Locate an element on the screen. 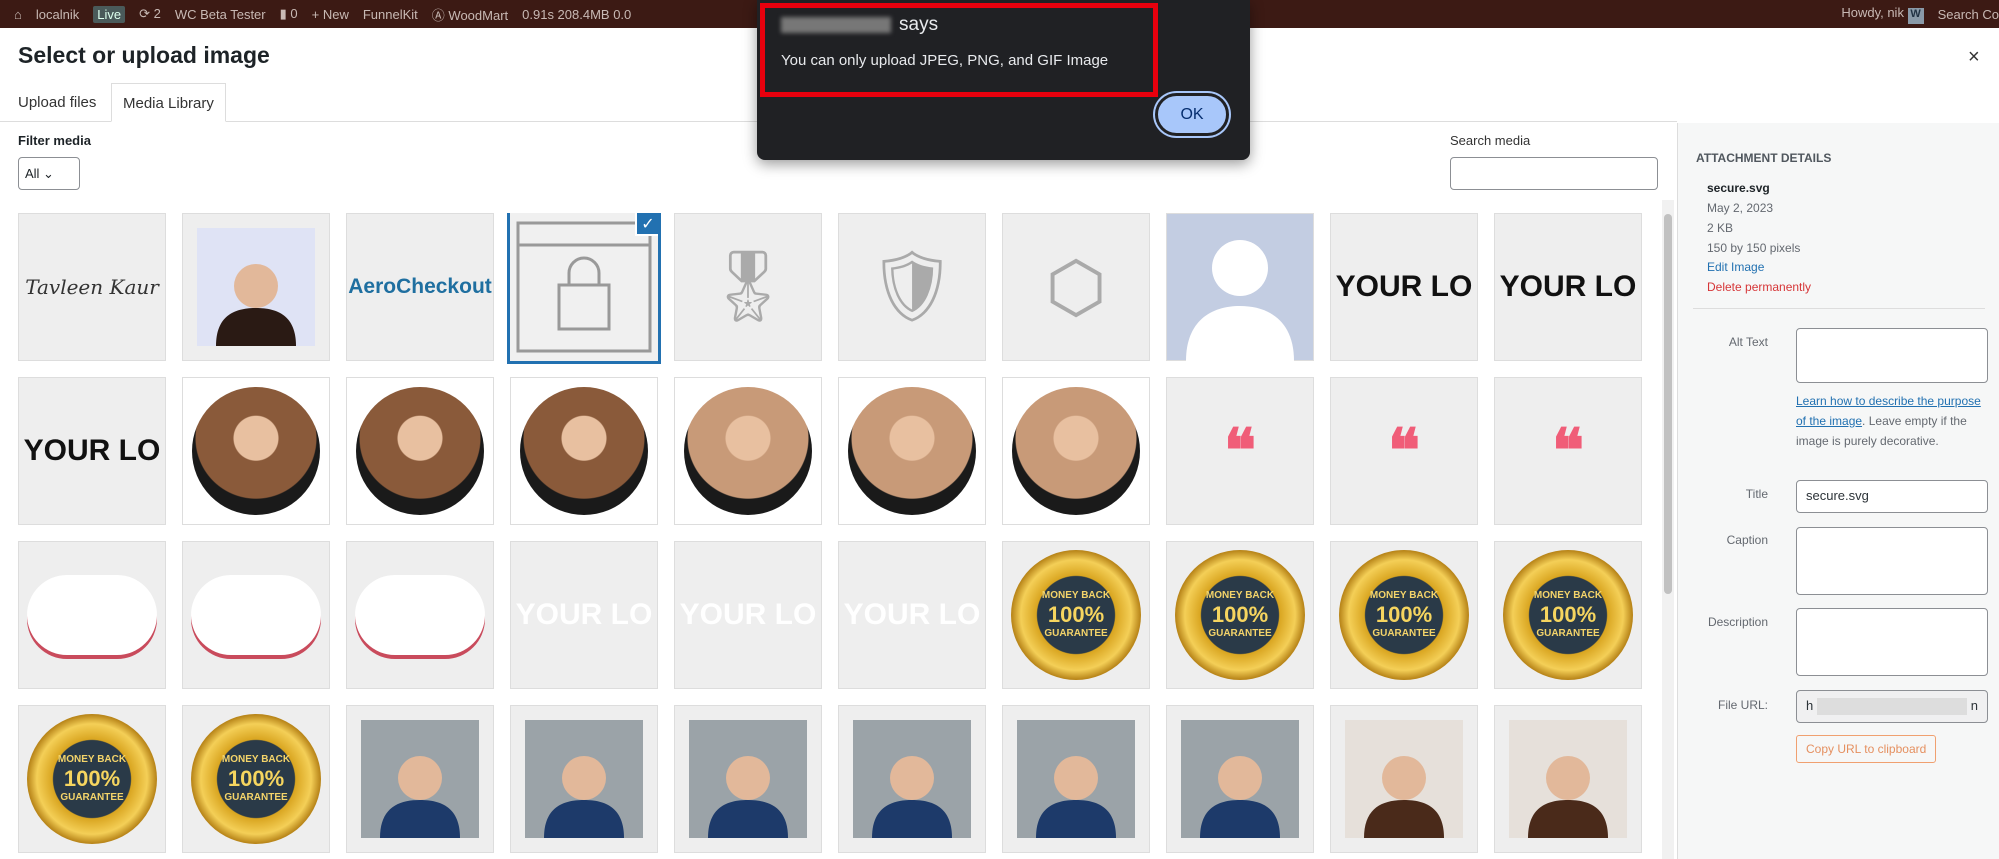  tab-media-library: Media Library is located at coordinates (168, 102).